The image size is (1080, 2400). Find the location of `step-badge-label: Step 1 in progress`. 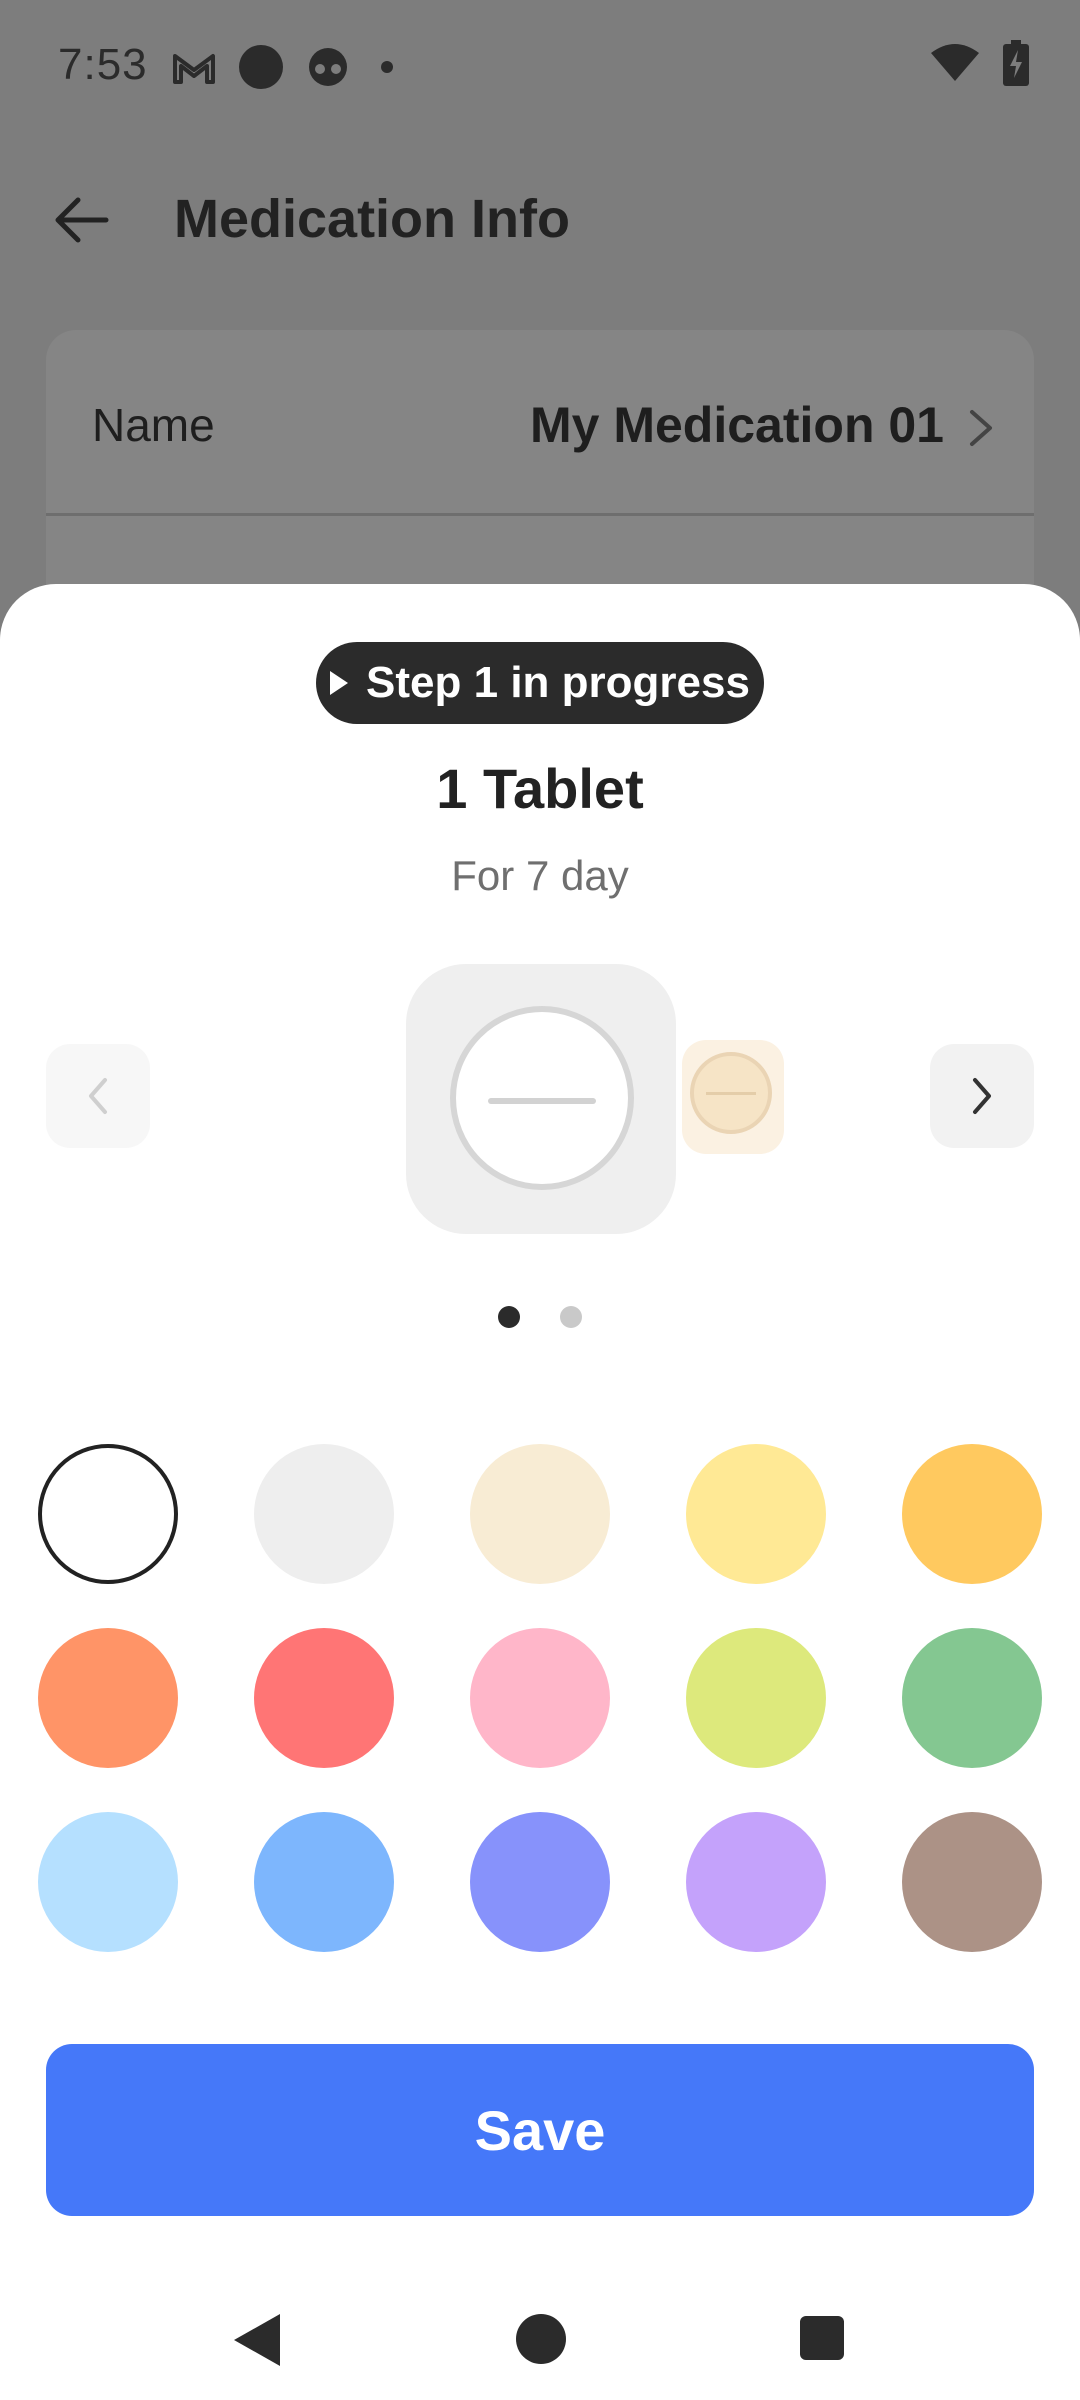

step-badge-label: Step 1 in progress is located at coordinates (558, 682).